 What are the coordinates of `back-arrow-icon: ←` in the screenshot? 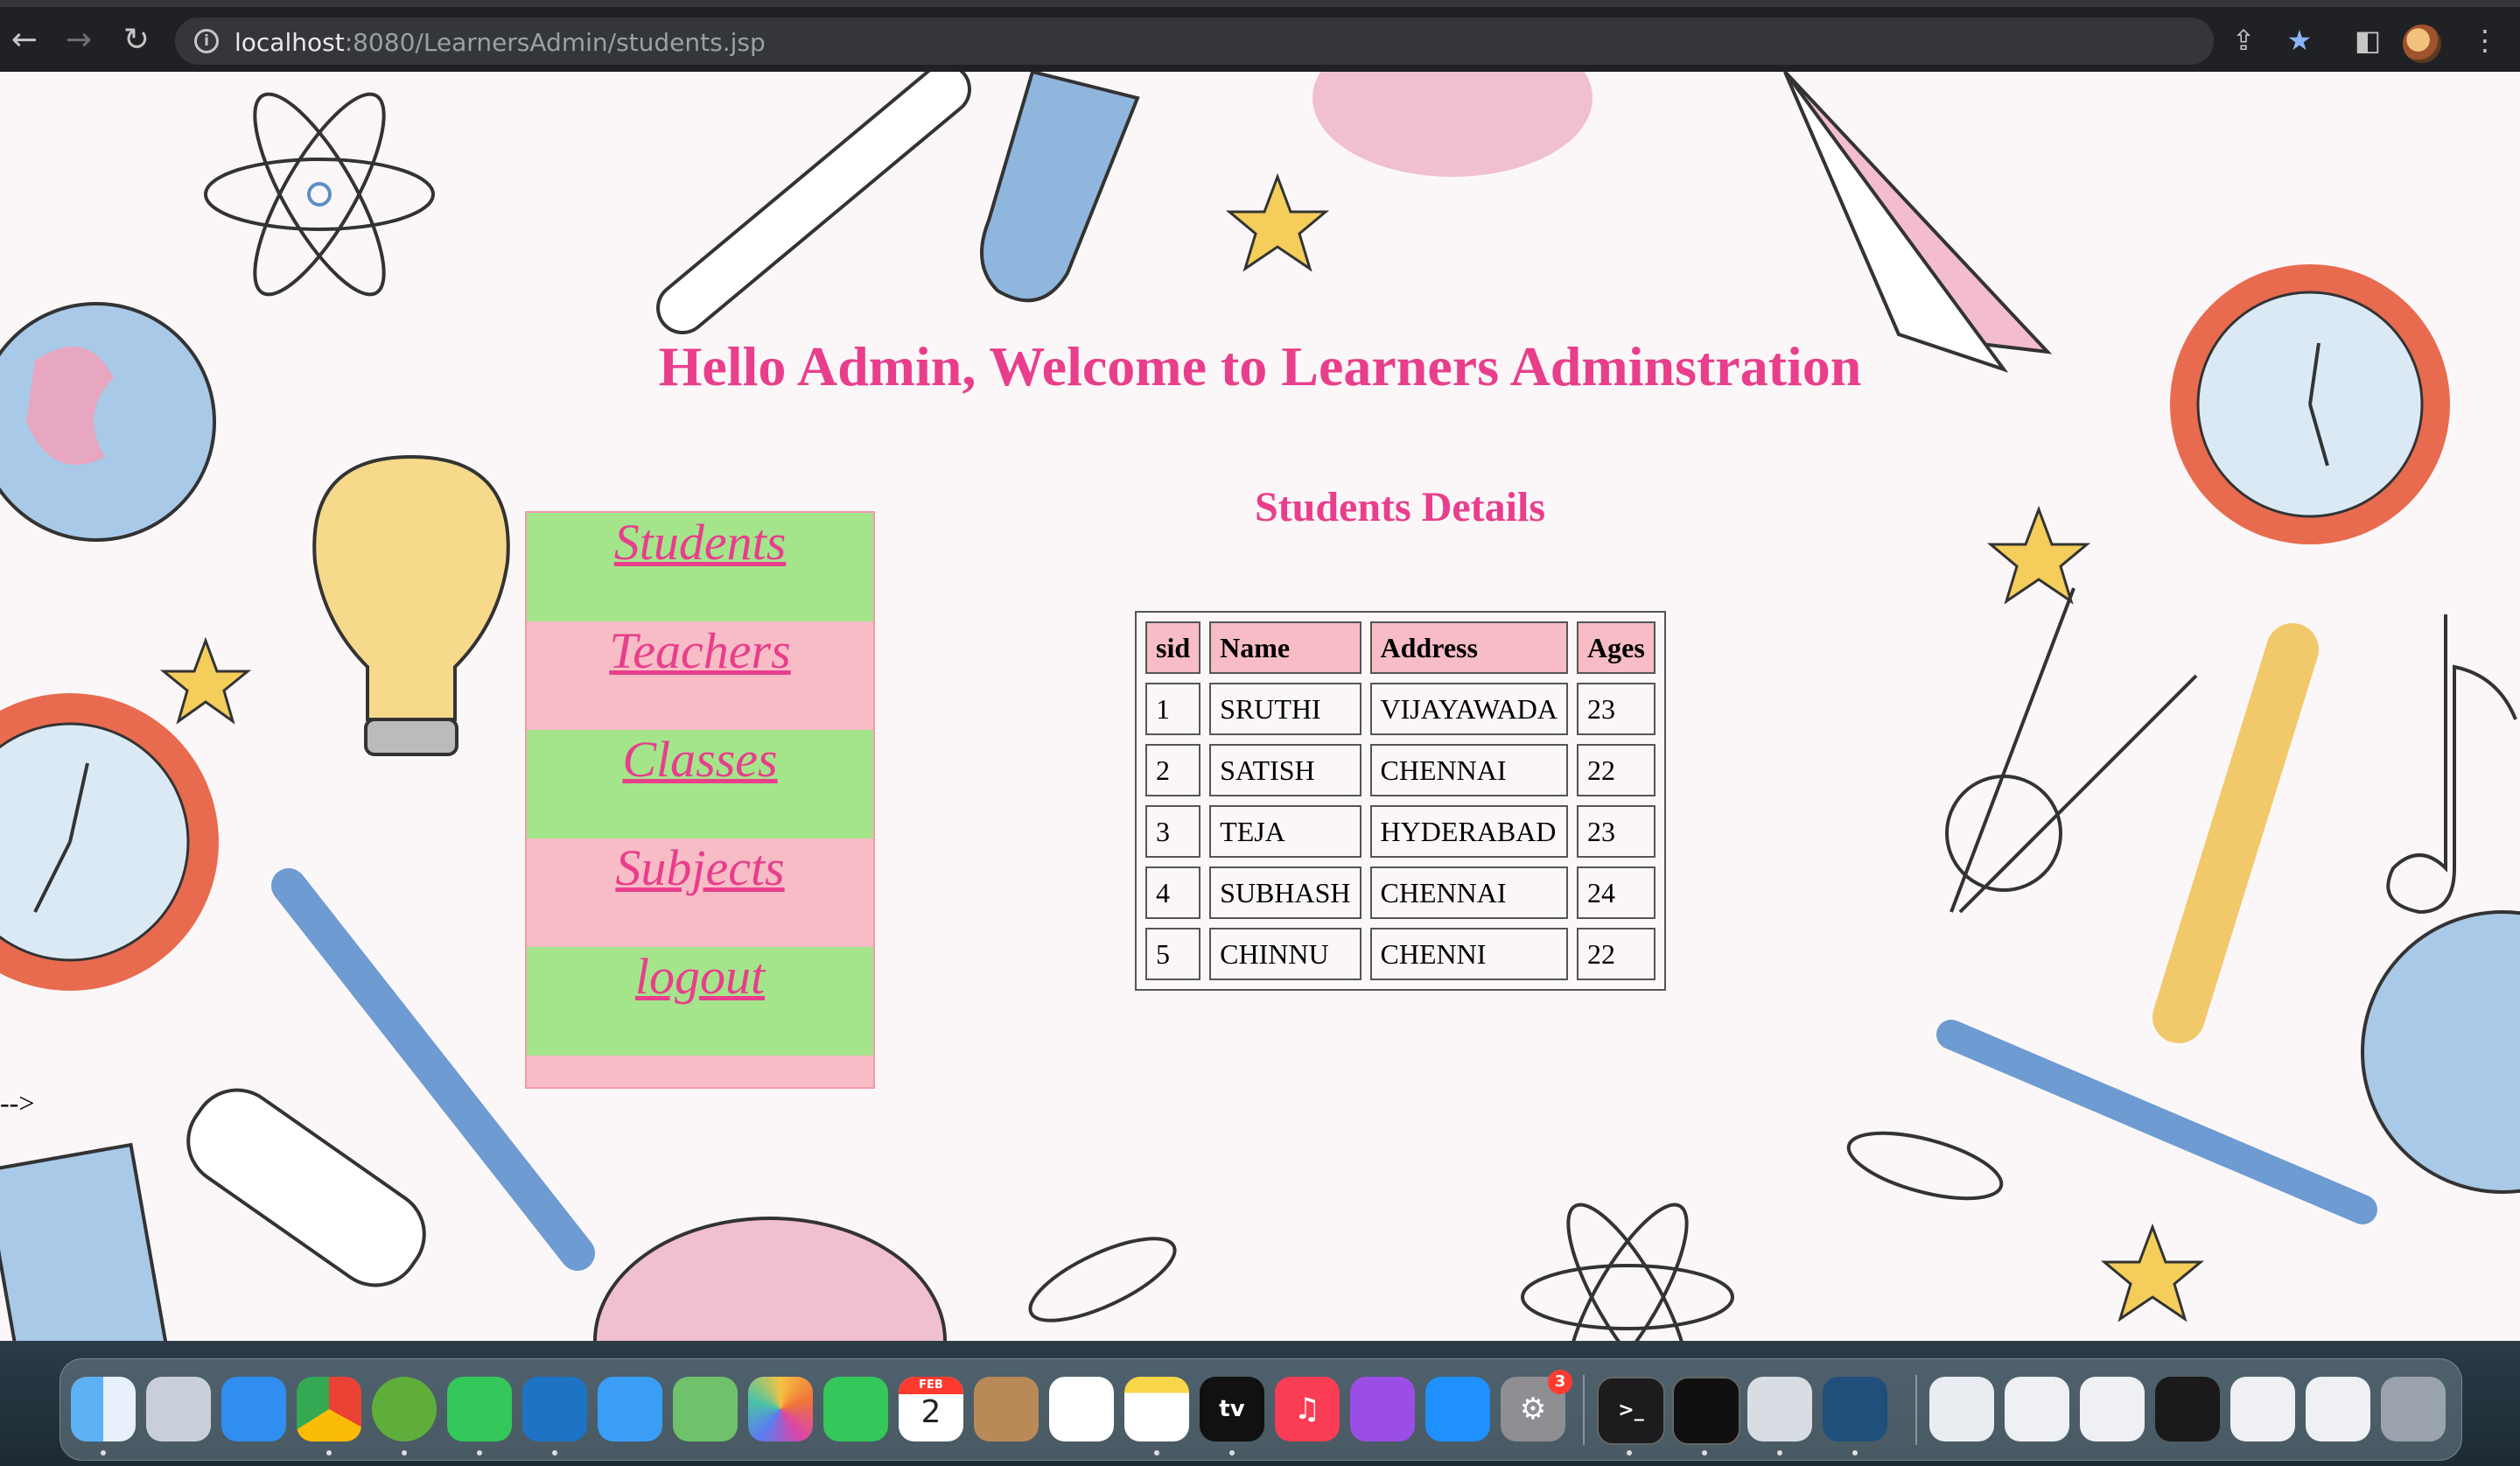 It's located at (24, 40).